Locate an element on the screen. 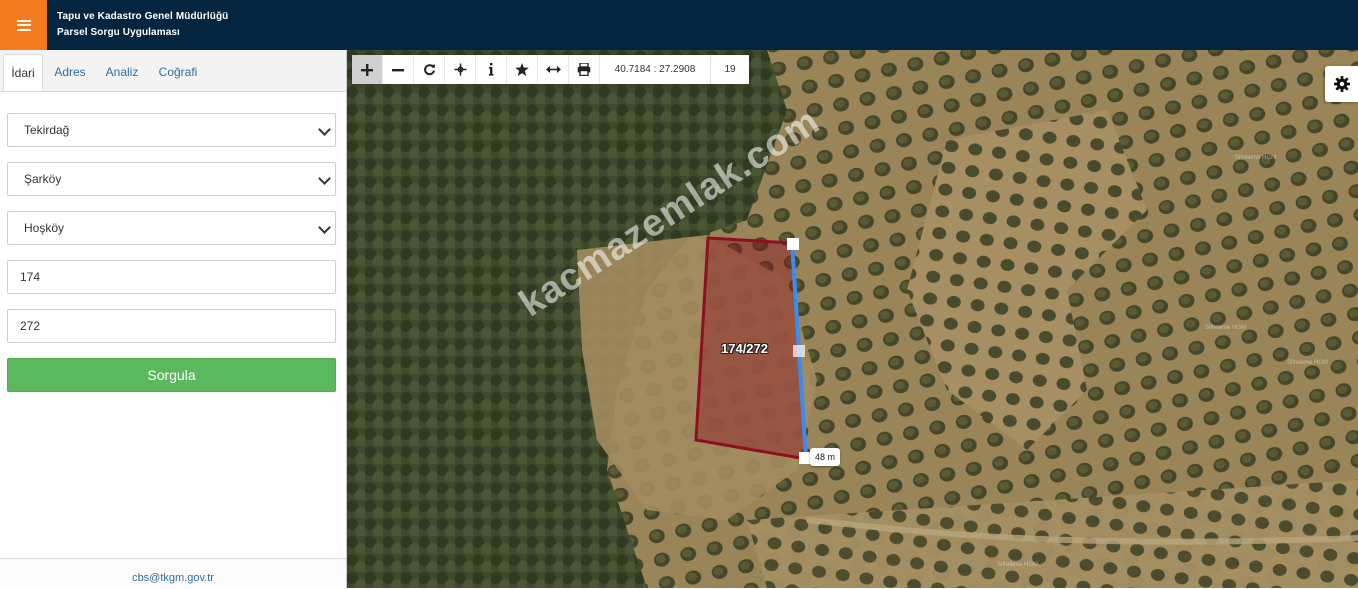  zoom-out-button is located at coordinates (398, 69).